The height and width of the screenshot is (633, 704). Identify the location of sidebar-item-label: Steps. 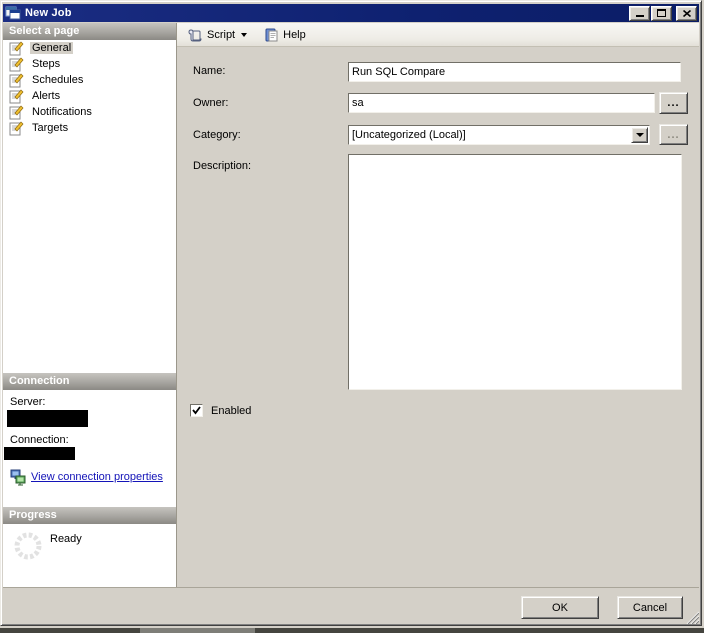
(46, 64).